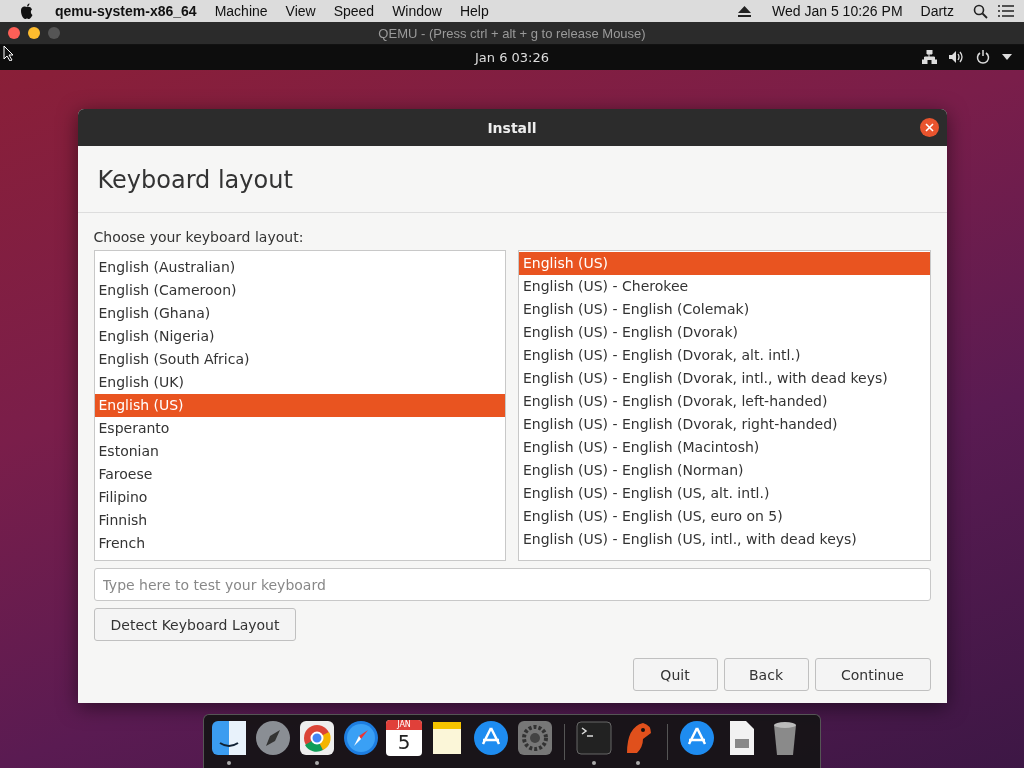 This screenshot has height=768, width=1024. What do you see at coordinates (299, 267) in the screenshot?
I see `list-item: English (Australian)` at bounding box center [299, 267].